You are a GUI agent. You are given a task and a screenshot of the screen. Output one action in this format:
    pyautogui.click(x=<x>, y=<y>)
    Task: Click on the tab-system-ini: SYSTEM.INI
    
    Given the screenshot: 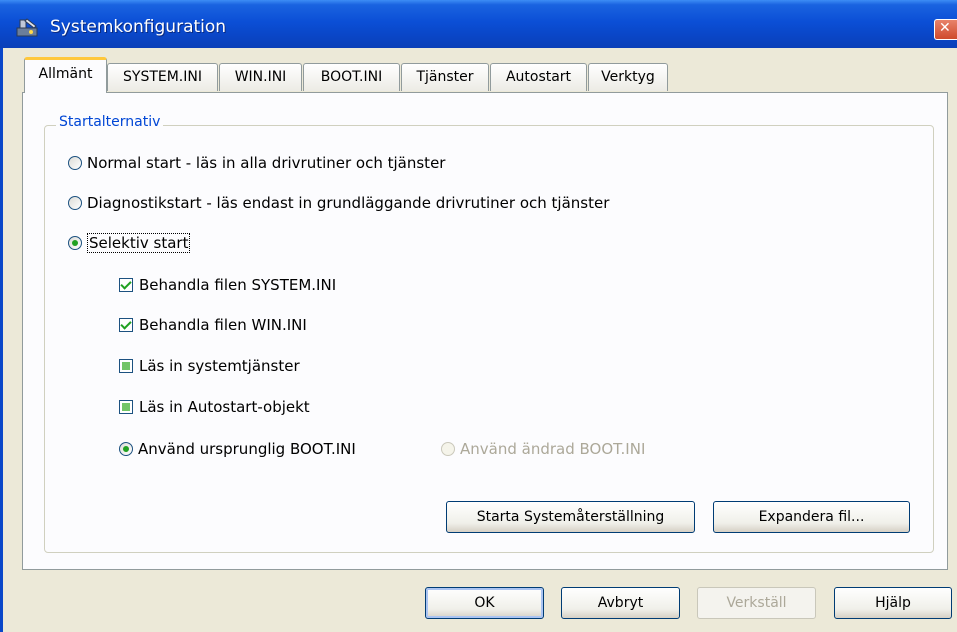 What is the action you would take?
    pyautogui.click(x=162, y=77)
    